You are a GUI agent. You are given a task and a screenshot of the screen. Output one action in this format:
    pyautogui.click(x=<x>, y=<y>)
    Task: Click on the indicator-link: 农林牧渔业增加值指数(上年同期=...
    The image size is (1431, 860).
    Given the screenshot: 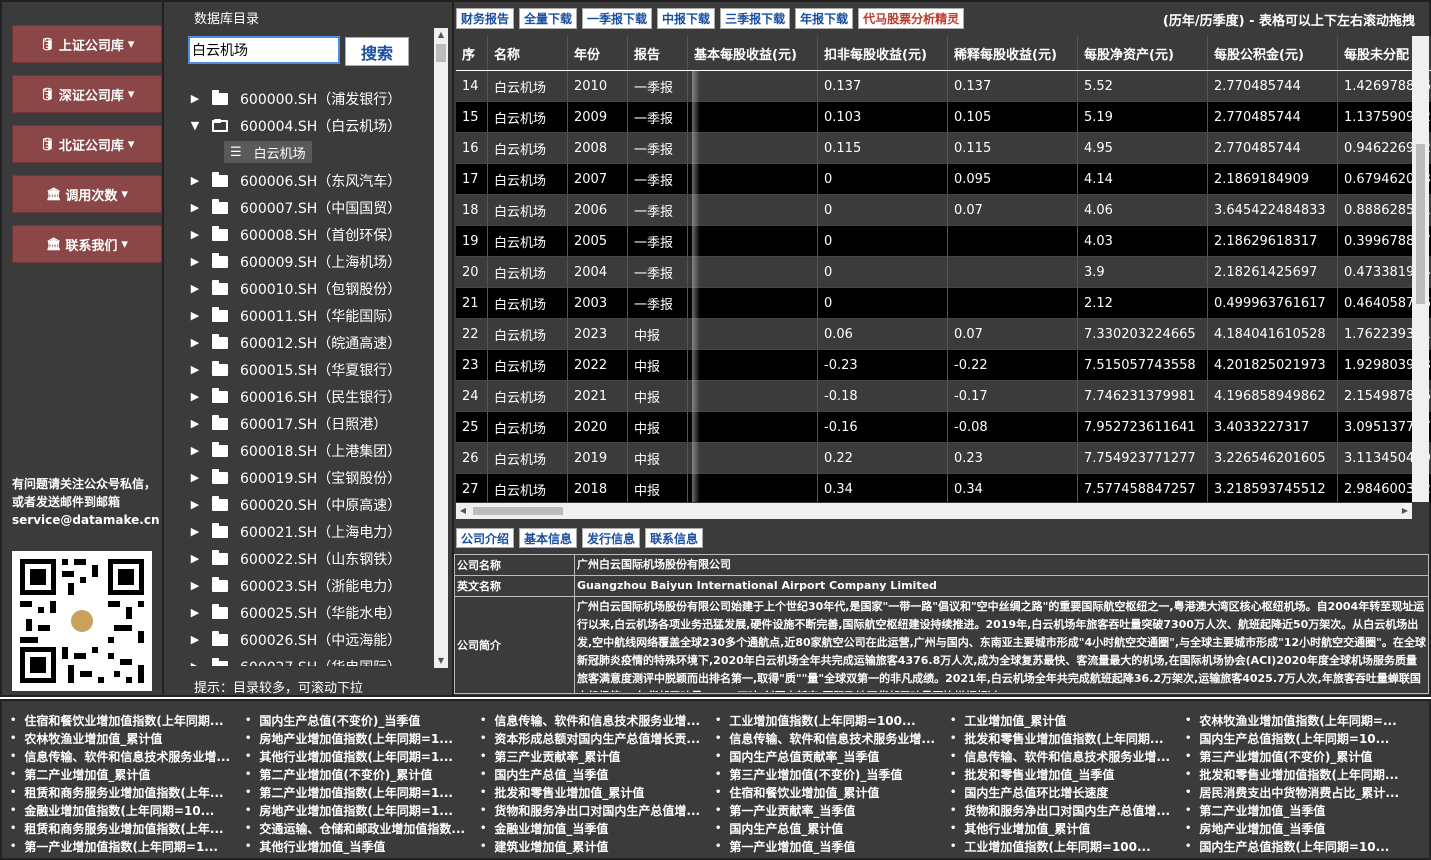 What is the action you would take?
    pyautogui.click(x=1300, y=720)
    